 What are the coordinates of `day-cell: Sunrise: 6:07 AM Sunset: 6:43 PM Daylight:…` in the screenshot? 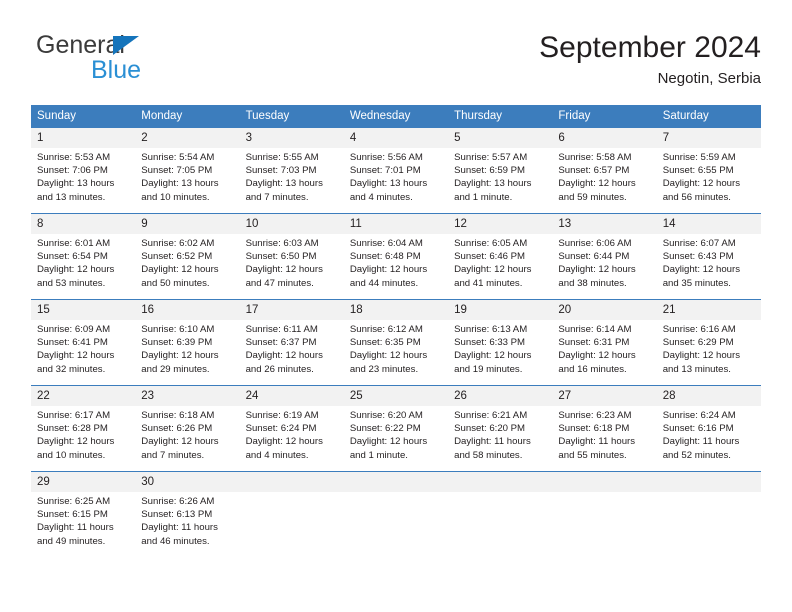 It's located at (709, 266).